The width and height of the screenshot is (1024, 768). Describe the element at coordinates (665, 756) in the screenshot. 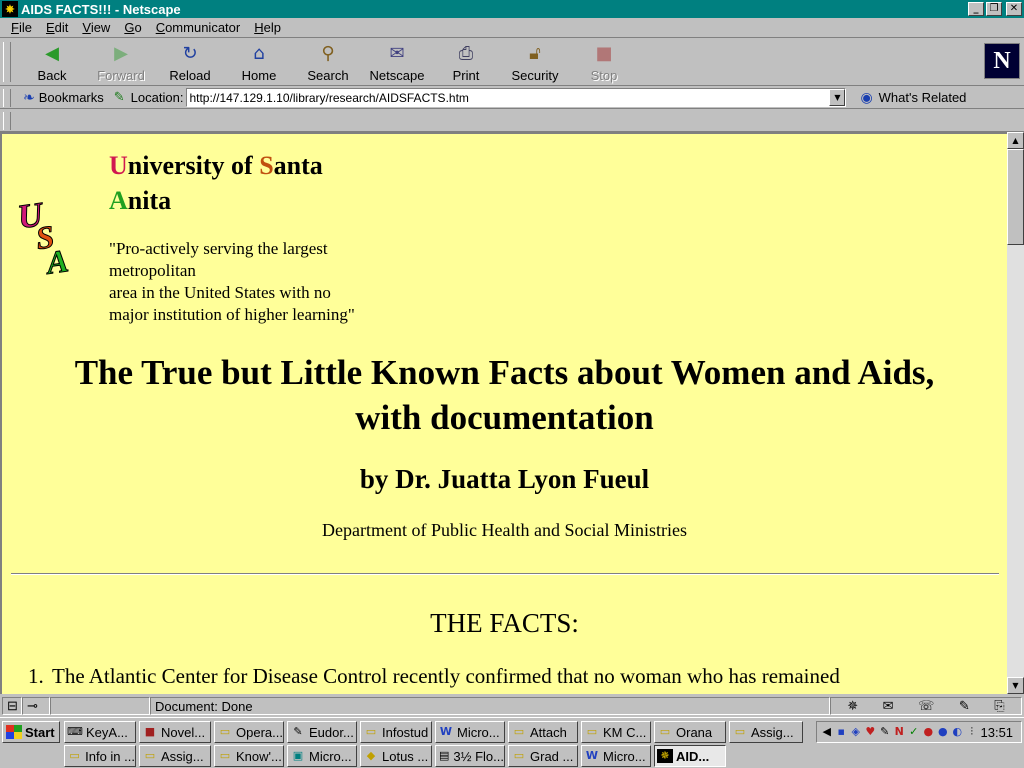

I see `netscape-icon: ✵` at that location.